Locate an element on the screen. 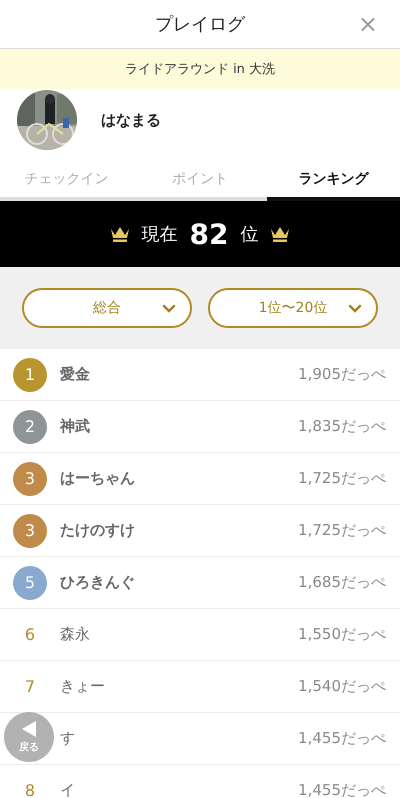  back-button: 戻る is located at coordinates (29, 737).